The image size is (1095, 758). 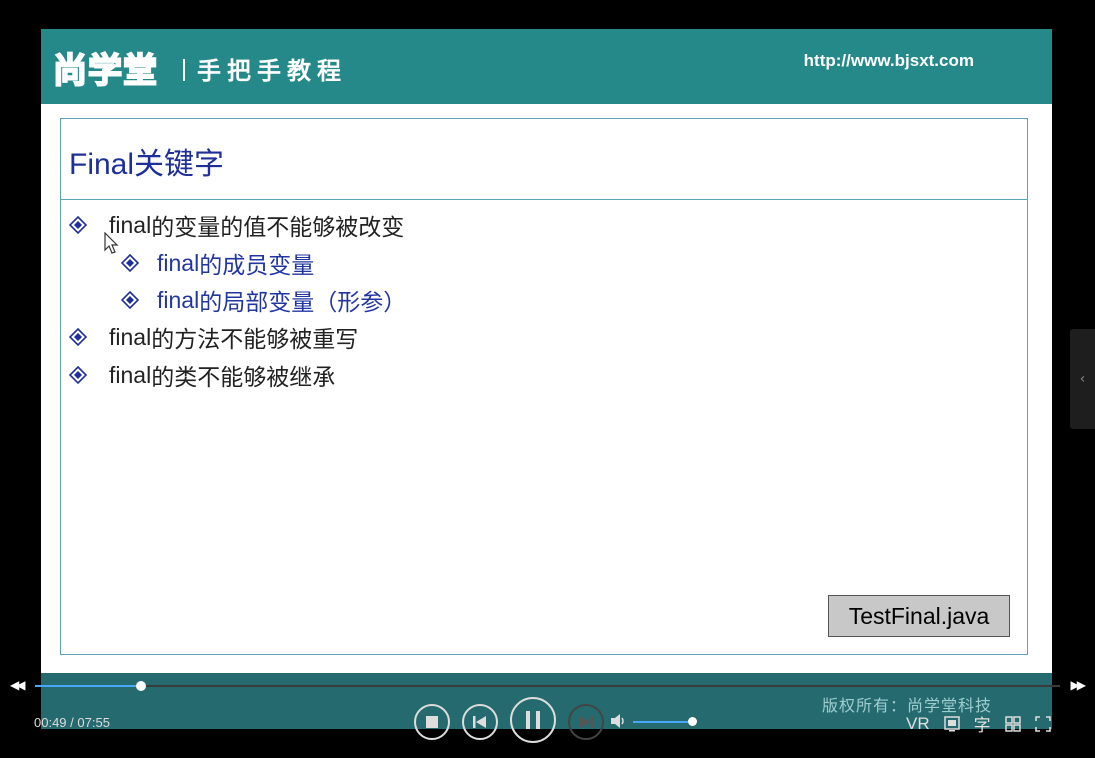 What do you see at coordinates (272, 71) in the screenshot?
I see `header-subtitle: 手把手教程` at bounding box center [272, 71].